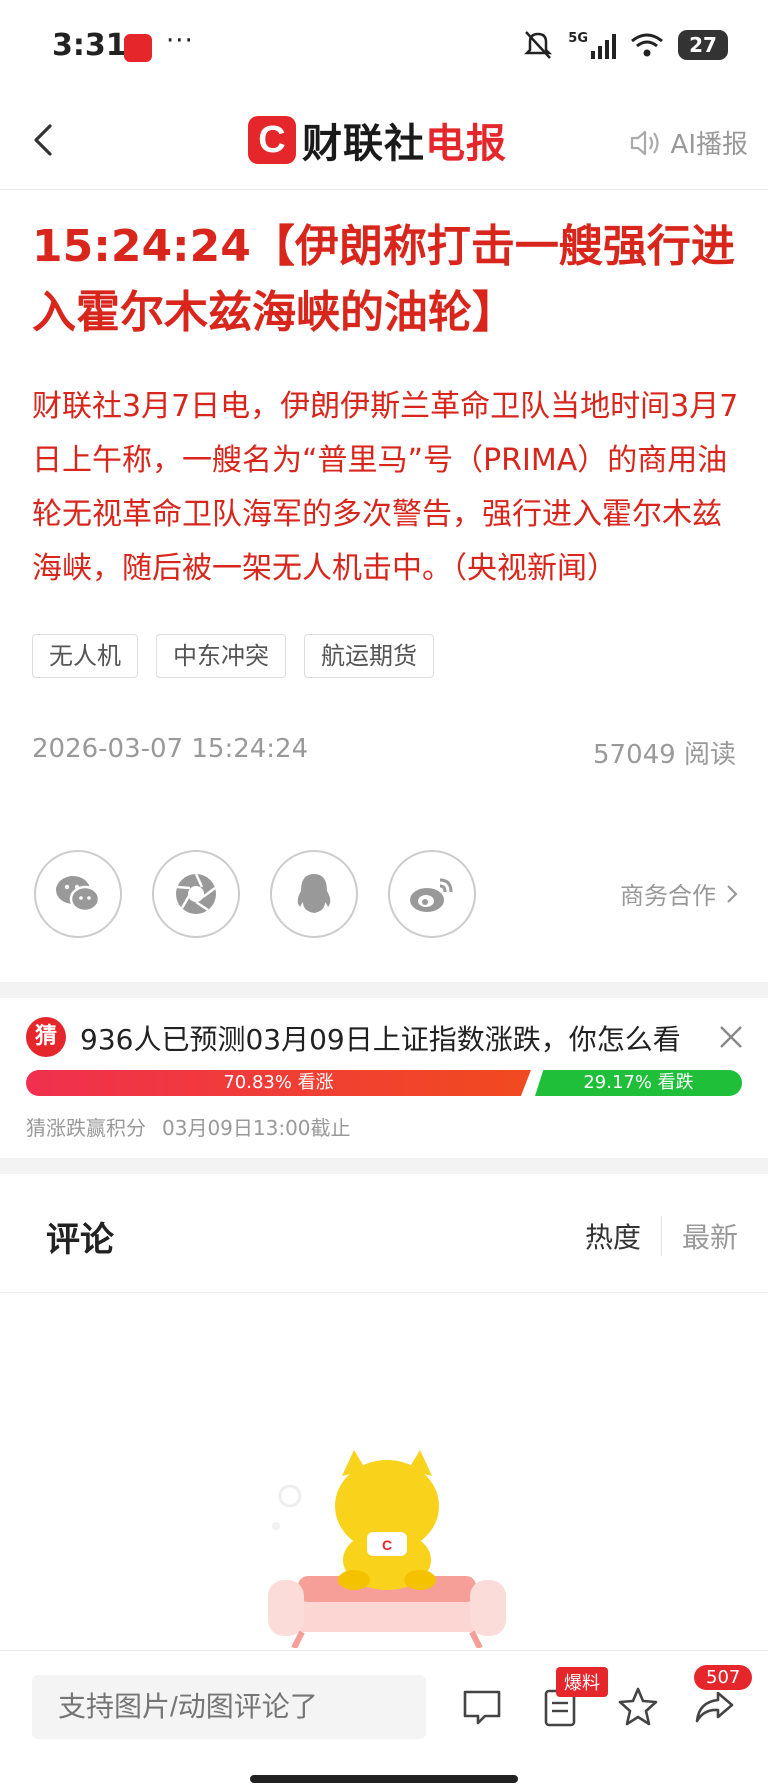  I want to click on share-row, so click(255, 894).